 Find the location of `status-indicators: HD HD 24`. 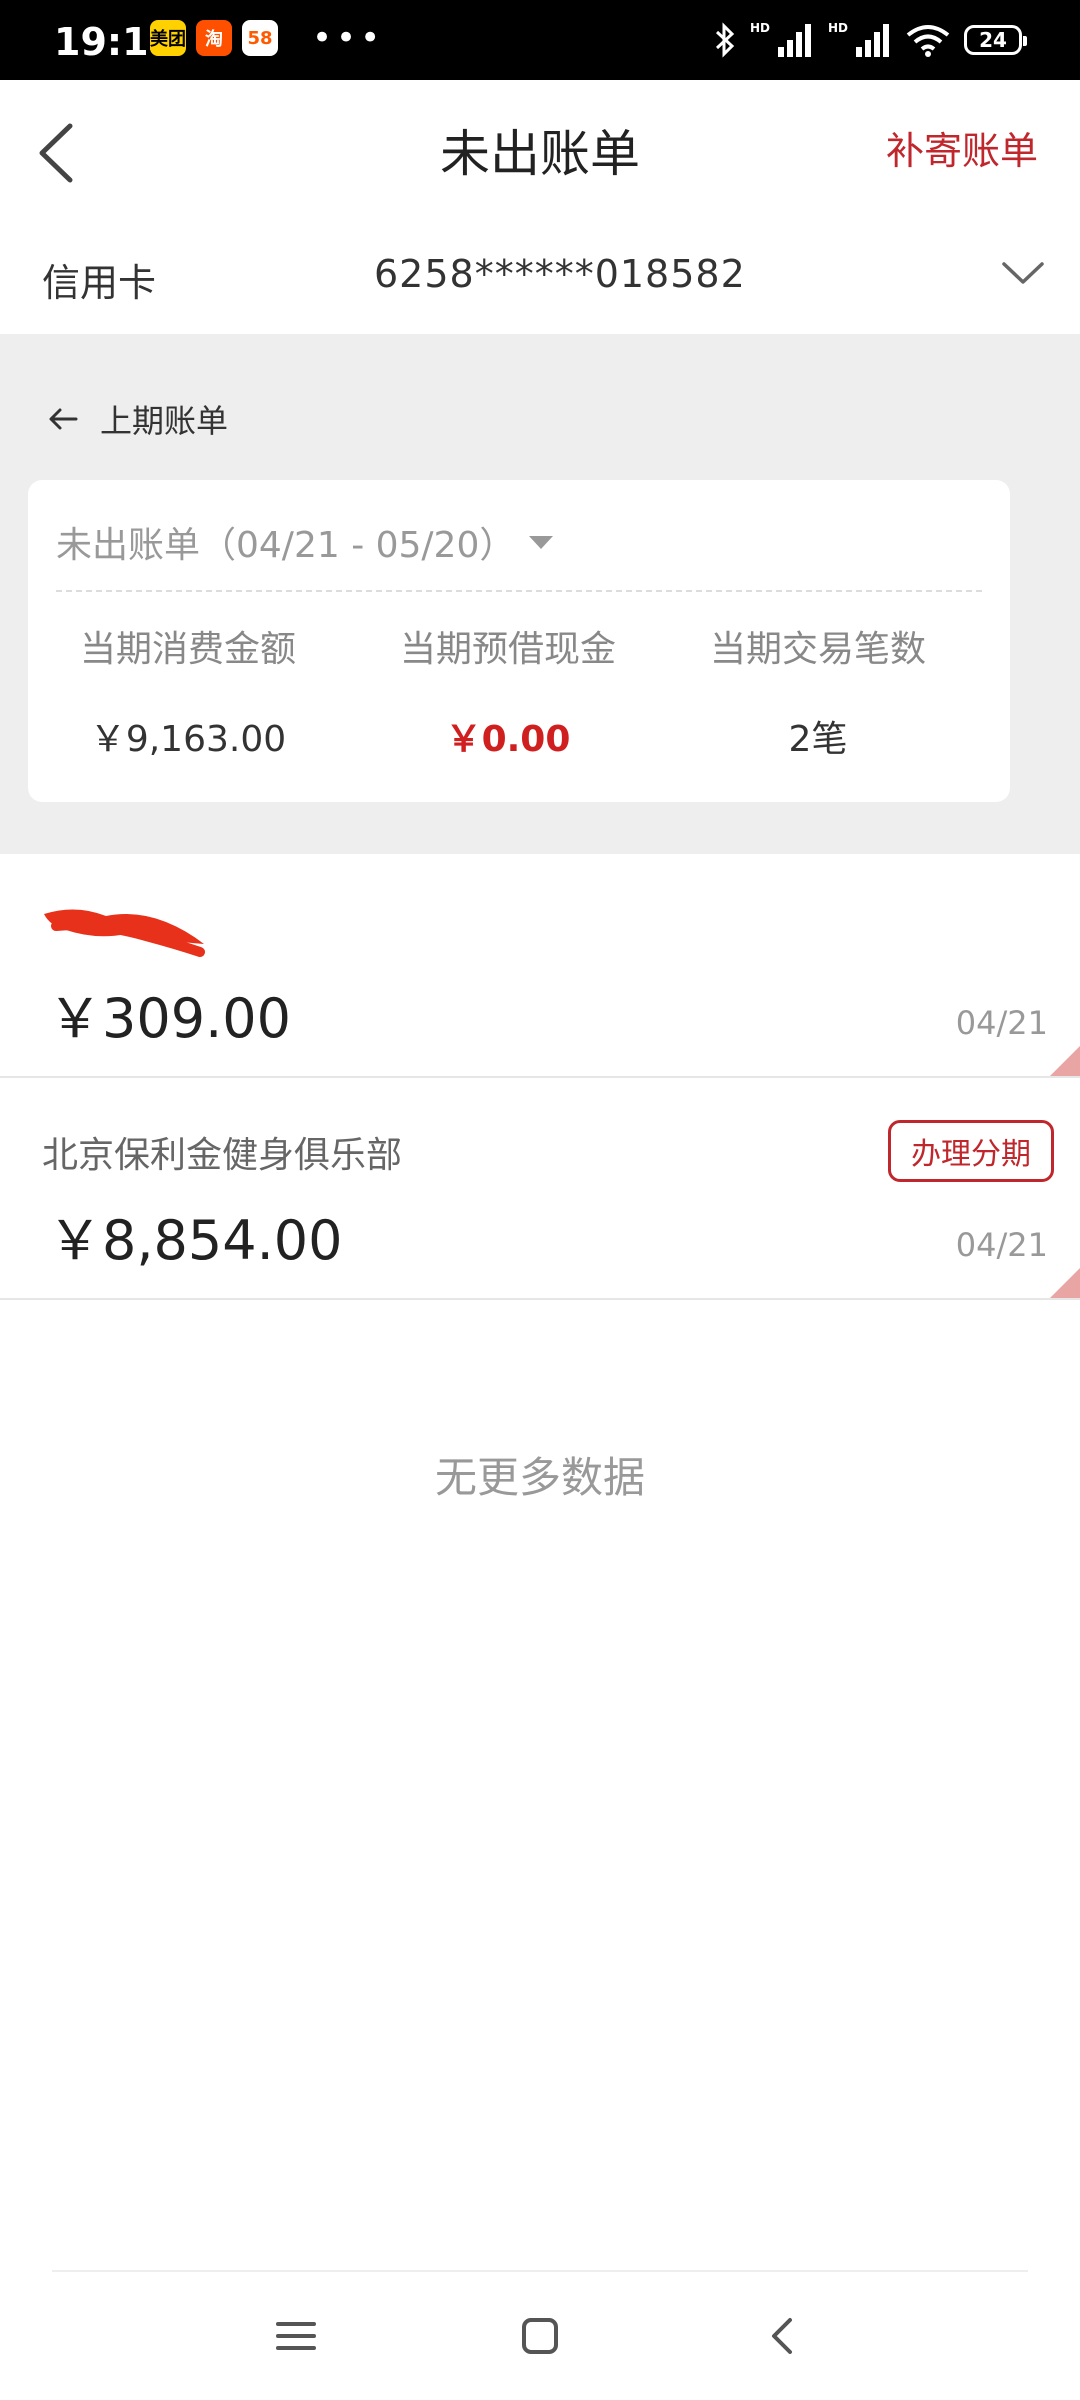

status-indicators: HD HD 24 is located at coordinates (870, 39).